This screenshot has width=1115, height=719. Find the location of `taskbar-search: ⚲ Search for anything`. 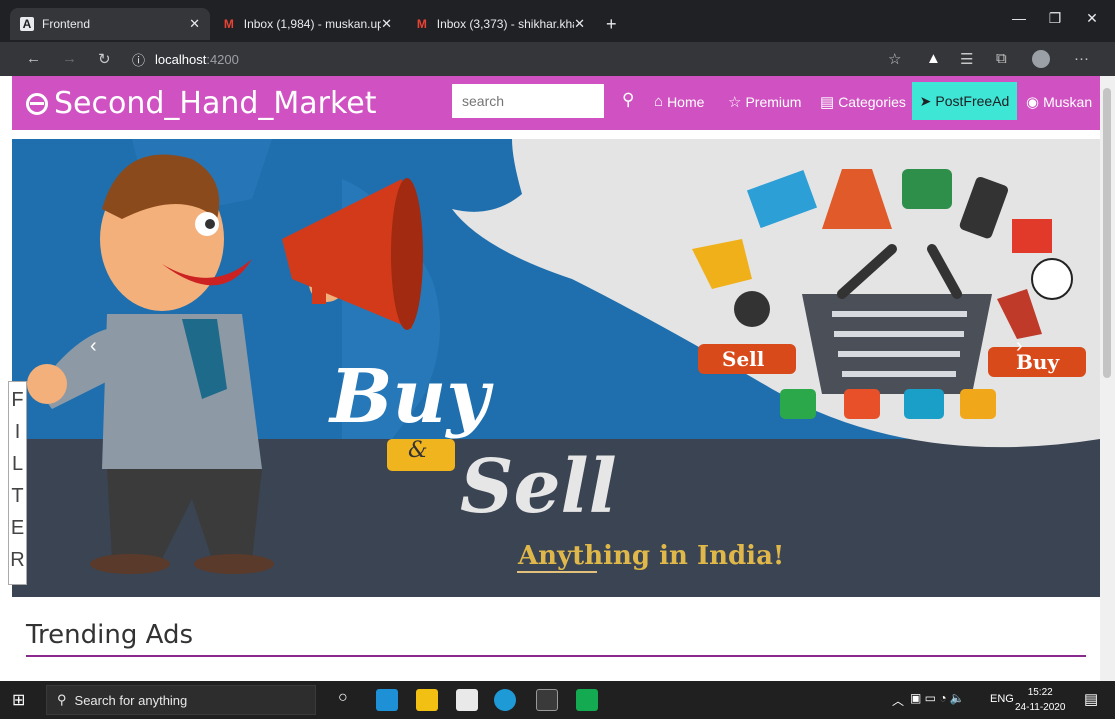

taskbar-search: ⚲ Search for anything is located at coordinates (181, 700).